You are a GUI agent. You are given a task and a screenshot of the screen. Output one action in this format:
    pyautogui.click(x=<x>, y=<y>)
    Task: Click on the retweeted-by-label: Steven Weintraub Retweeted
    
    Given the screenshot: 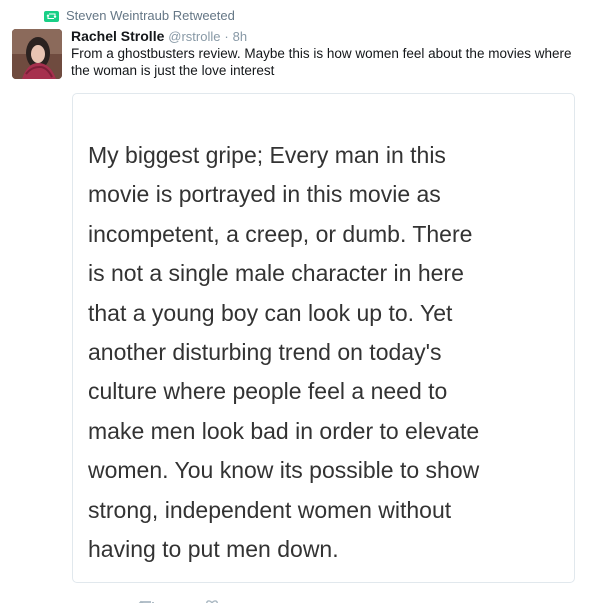 What is the action you would take?
    pyautogui.click(x=150, y=15)
    